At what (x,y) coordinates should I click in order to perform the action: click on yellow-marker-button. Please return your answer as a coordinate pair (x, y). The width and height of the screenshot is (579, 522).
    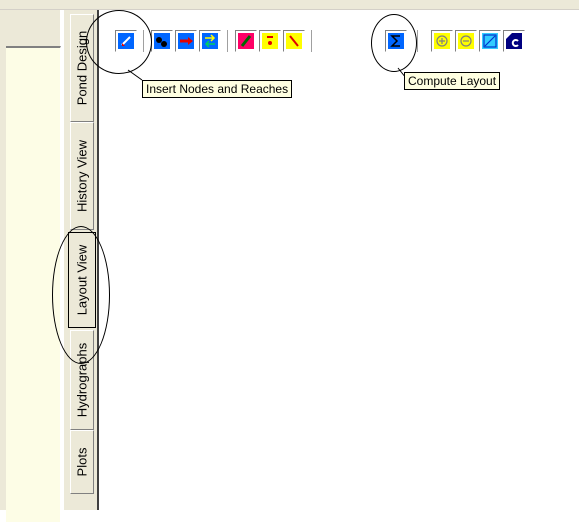
    Looking at the image, I should click on (270, 41).